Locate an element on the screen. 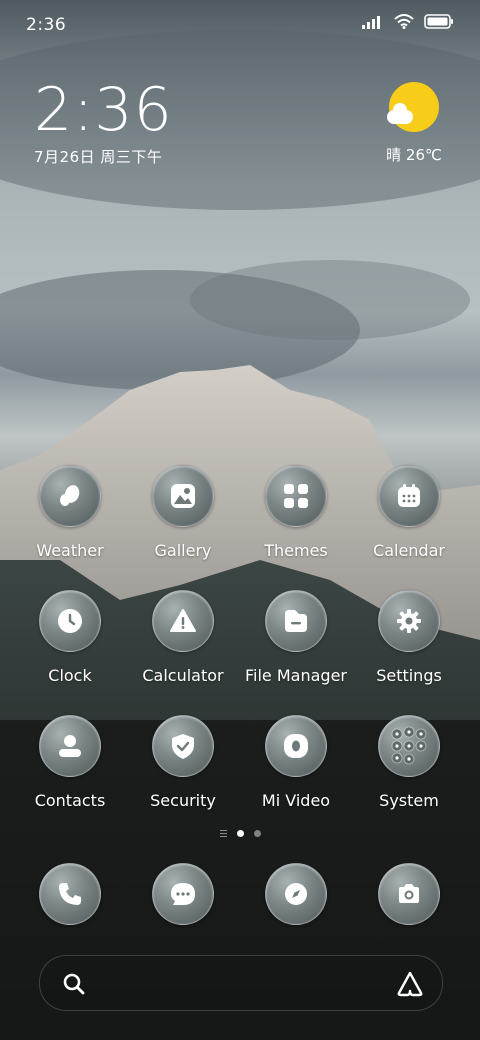 Image resolution: width=480 pixels, height=1040 pixels. weather-widget: 晴 26℃ is located at coordinates (414, 123).